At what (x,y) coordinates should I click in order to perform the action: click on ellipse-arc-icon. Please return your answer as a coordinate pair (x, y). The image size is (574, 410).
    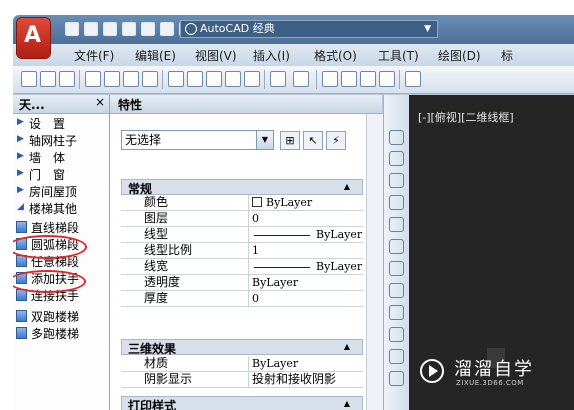
    Looking at the image, I should click on (396, 356).